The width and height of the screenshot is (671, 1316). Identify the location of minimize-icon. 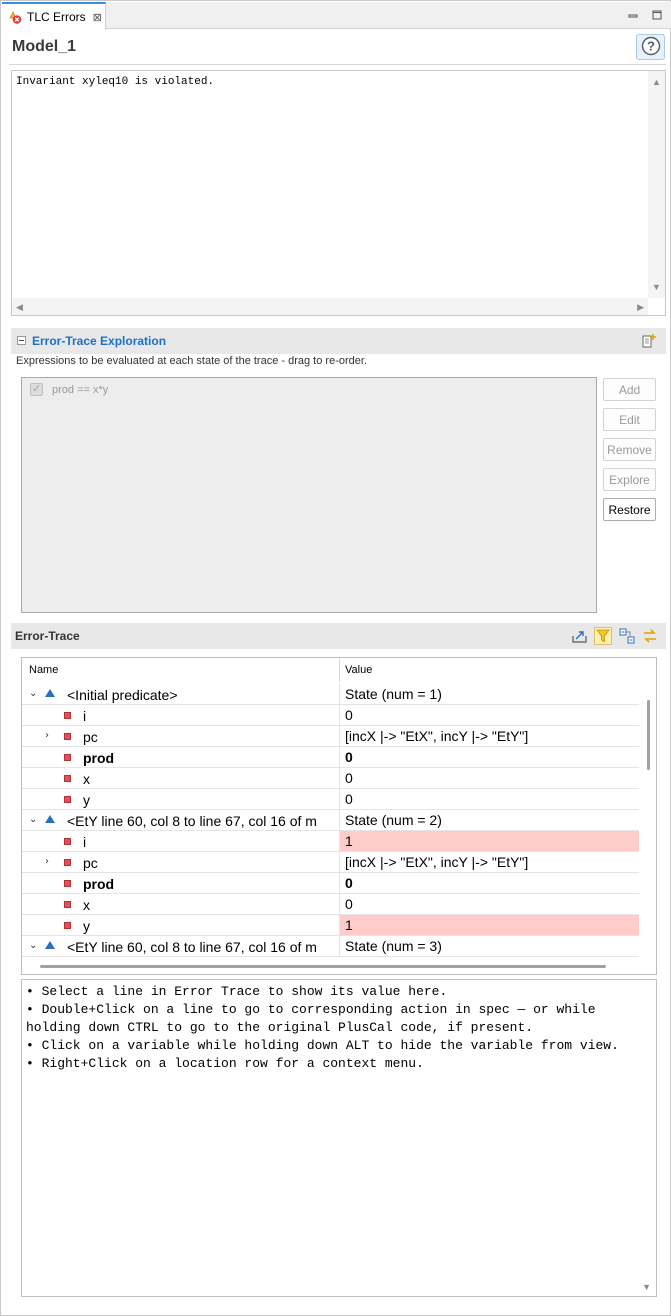
(633, 15).